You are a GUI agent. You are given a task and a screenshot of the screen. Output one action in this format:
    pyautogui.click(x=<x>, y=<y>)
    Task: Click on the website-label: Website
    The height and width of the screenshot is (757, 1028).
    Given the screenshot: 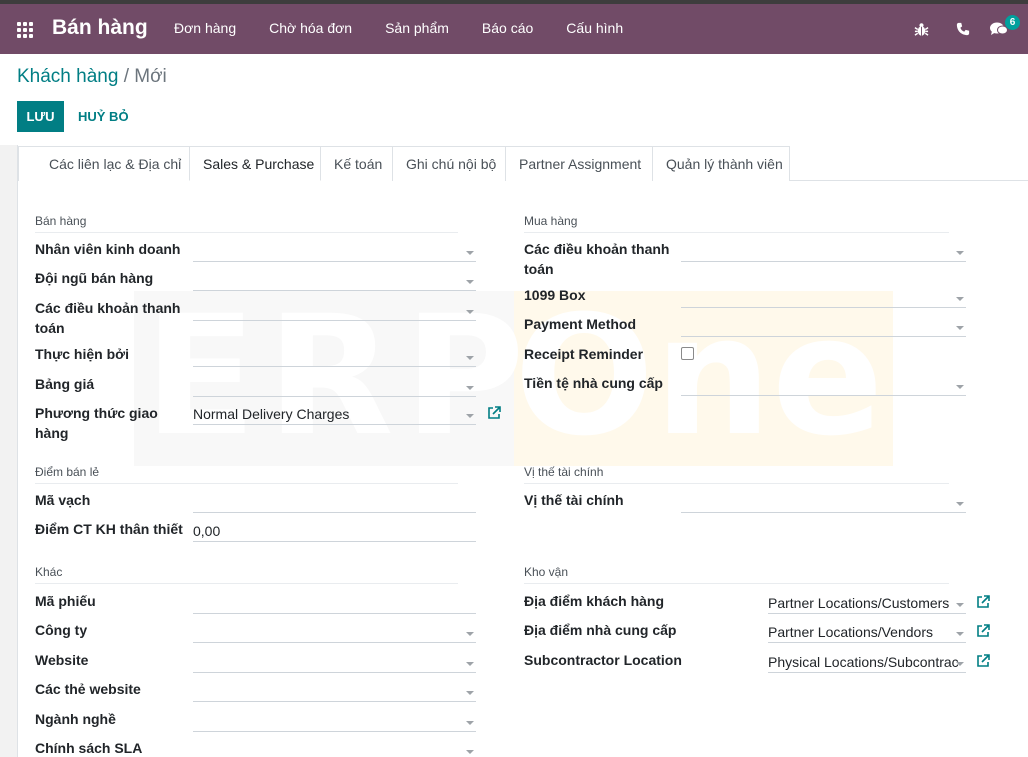 What is the action you would take?
    pyautogui.click(x=62, y=660)
    